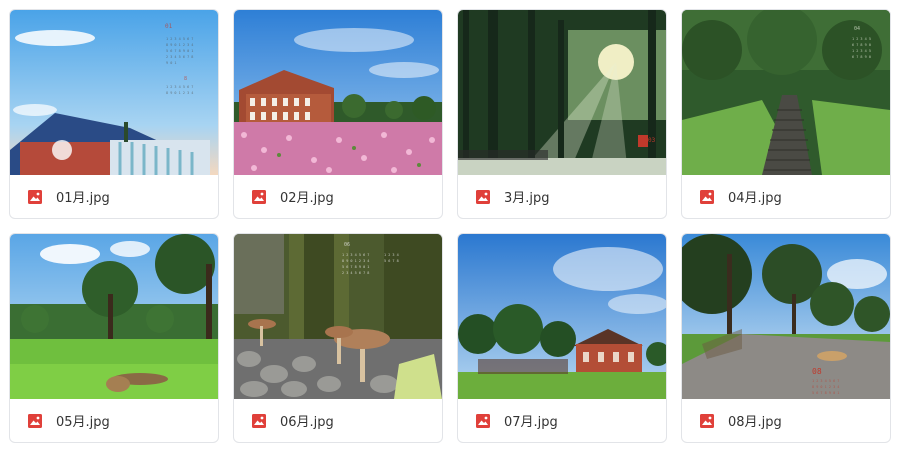  What do you see at coordinates (347, 245) in the screenshot?
I see `svg-text: 06` at bounding box center [347, 245].